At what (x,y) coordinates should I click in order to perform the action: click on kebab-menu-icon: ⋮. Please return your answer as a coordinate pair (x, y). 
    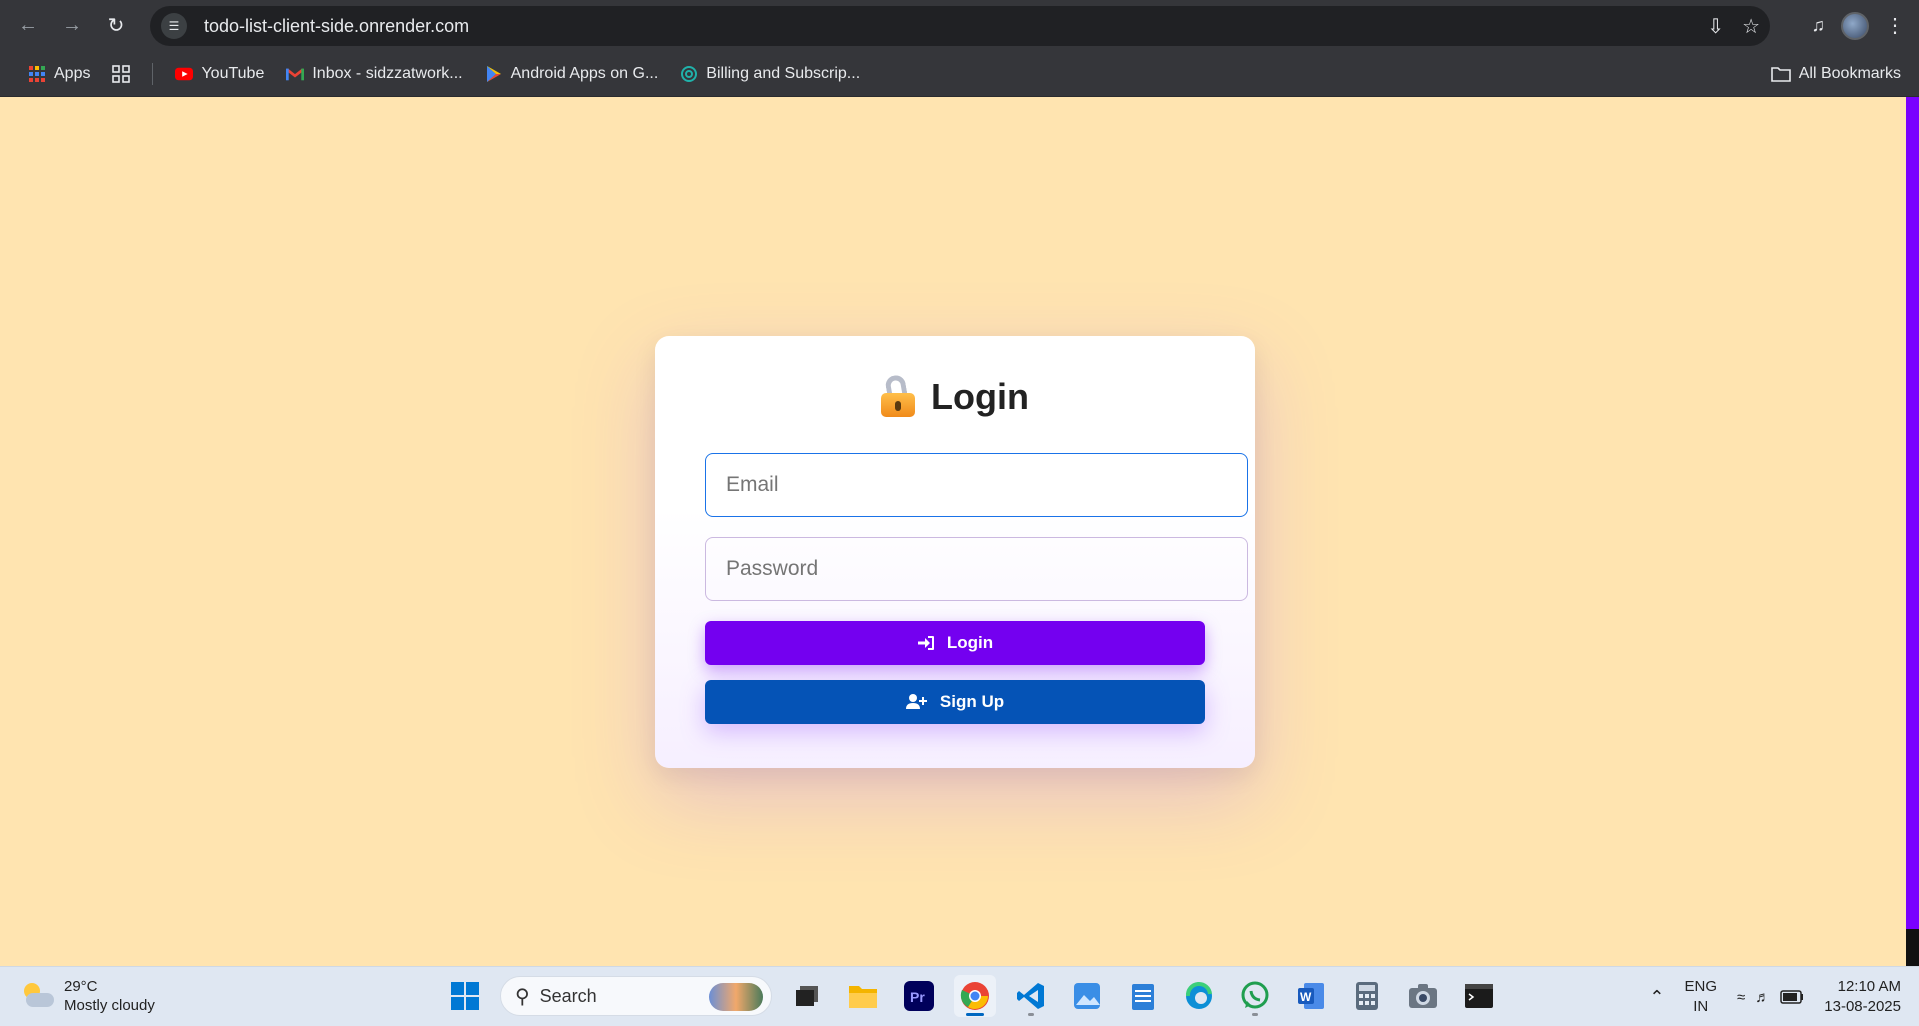
    Looking at the image, I should click on (1895, 25).